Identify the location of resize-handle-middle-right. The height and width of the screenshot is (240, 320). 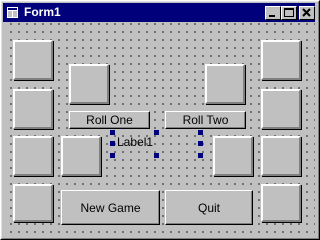
(200, 143).